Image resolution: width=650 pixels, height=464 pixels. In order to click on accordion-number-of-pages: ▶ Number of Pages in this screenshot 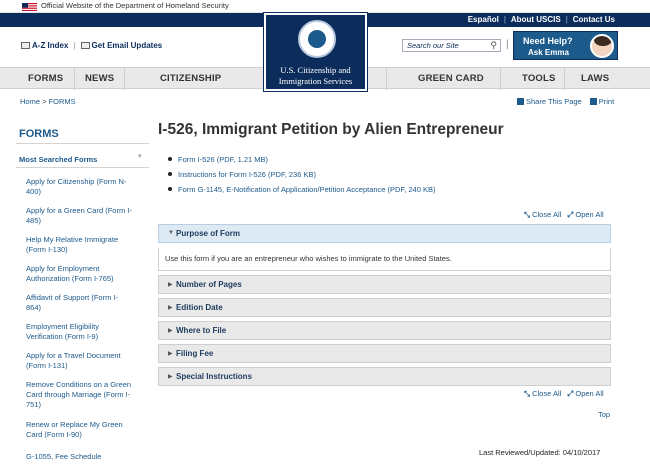, I will do `click(384, 284)`.